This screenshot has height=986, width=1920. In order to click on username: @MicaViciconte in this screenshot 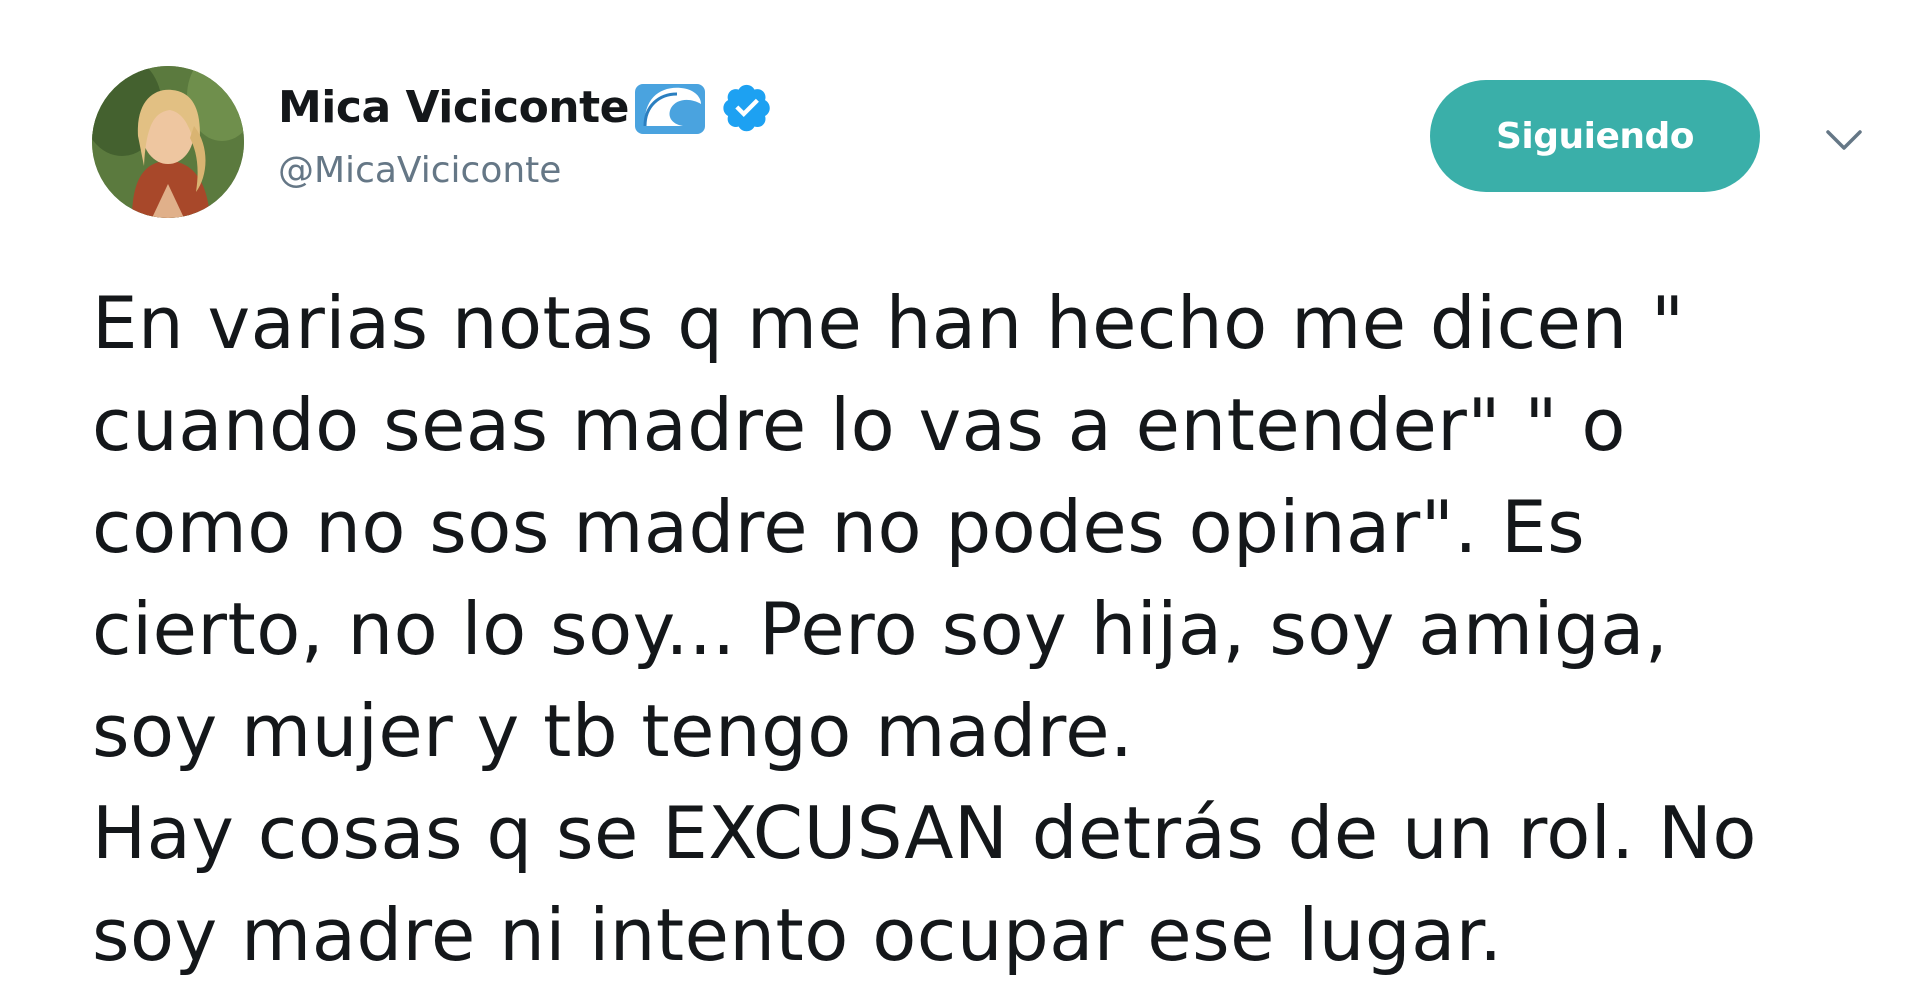, I will do `click(525, 170)`.